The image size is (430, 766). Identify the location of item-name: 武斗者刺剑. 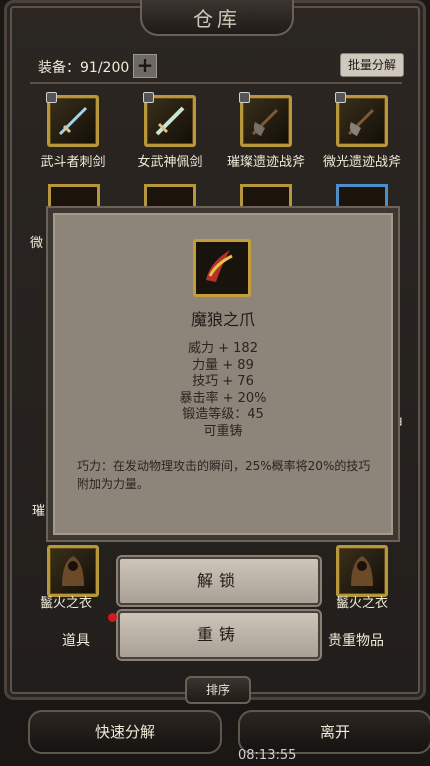
(73, 162).